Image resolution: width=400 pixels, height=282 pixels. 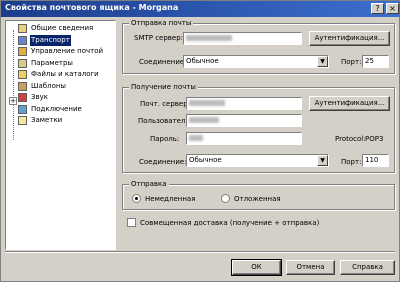 What do you see at coordinates (165, 104) in the screenshot?
I see `mail-server-label: Почт. сервер:` at bounding box center [165, 104].